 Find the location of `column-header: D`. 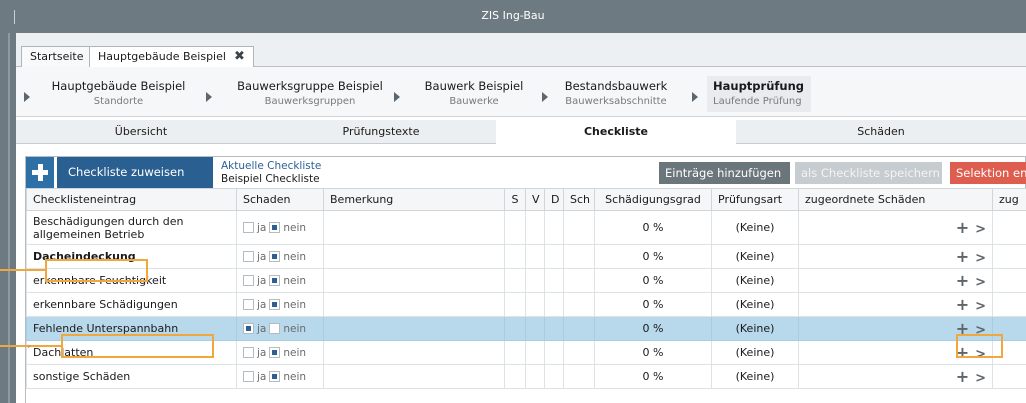

column-header: D is located at coordinates (554, 199).